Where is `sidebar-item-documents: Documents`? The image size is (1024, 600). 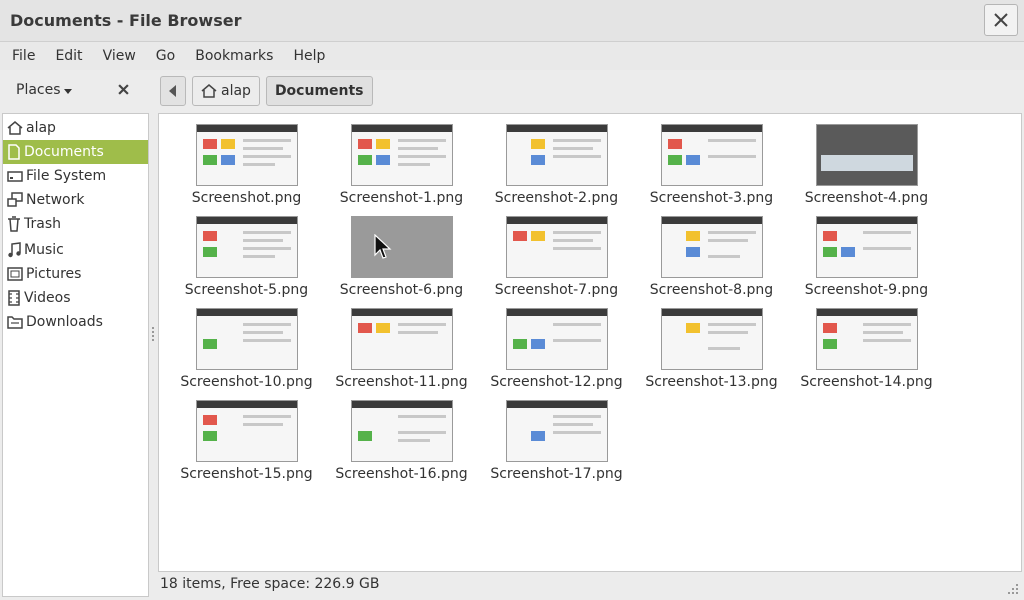
sidebar-item-documents: Documents is located at coordinates (75, 152).